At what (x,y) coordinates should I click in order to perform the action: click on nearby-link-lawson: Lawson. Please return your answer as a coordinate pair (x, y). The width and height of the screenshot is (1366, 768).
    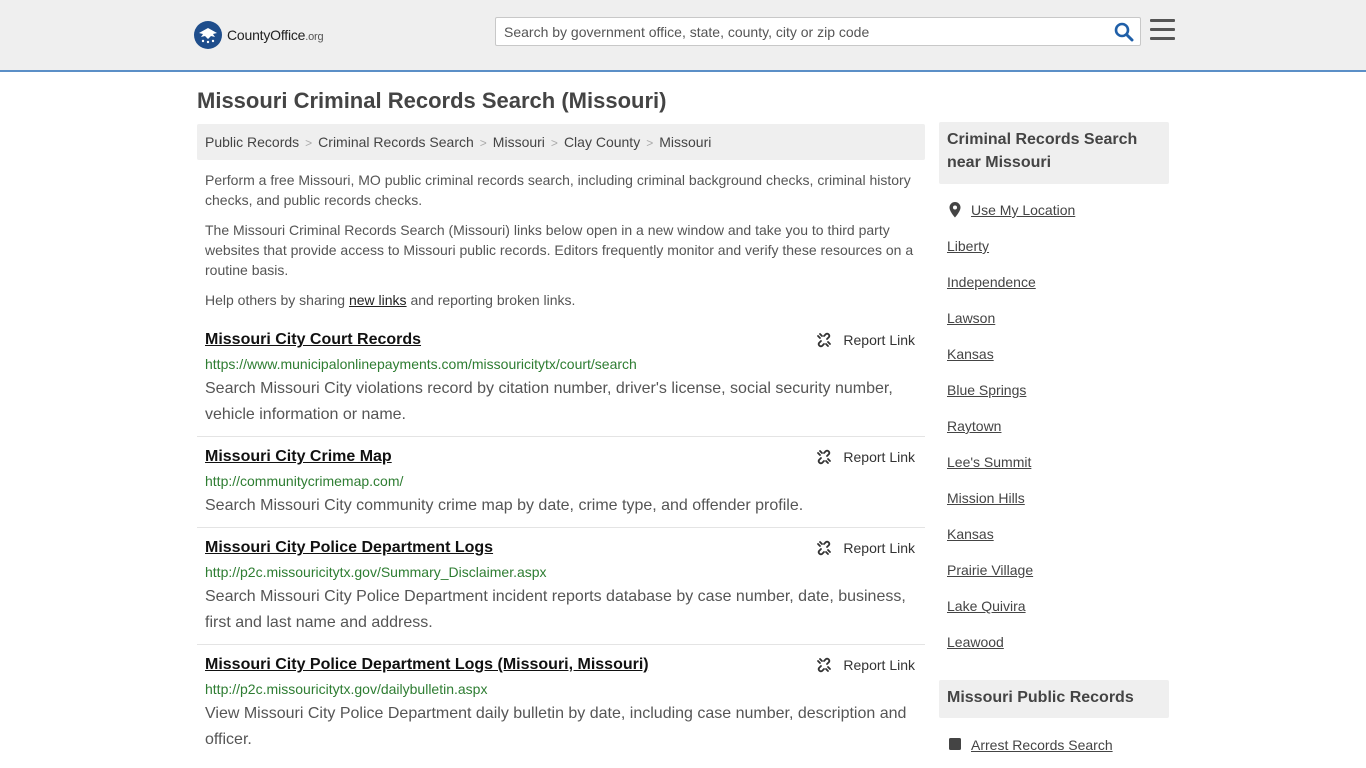
    Looking at the image, I should click on (971, 318).